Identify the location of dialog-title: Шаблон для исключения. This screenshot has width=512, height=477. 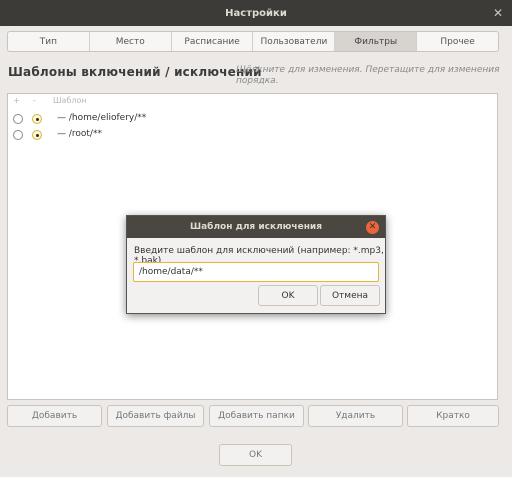
(256, 227).